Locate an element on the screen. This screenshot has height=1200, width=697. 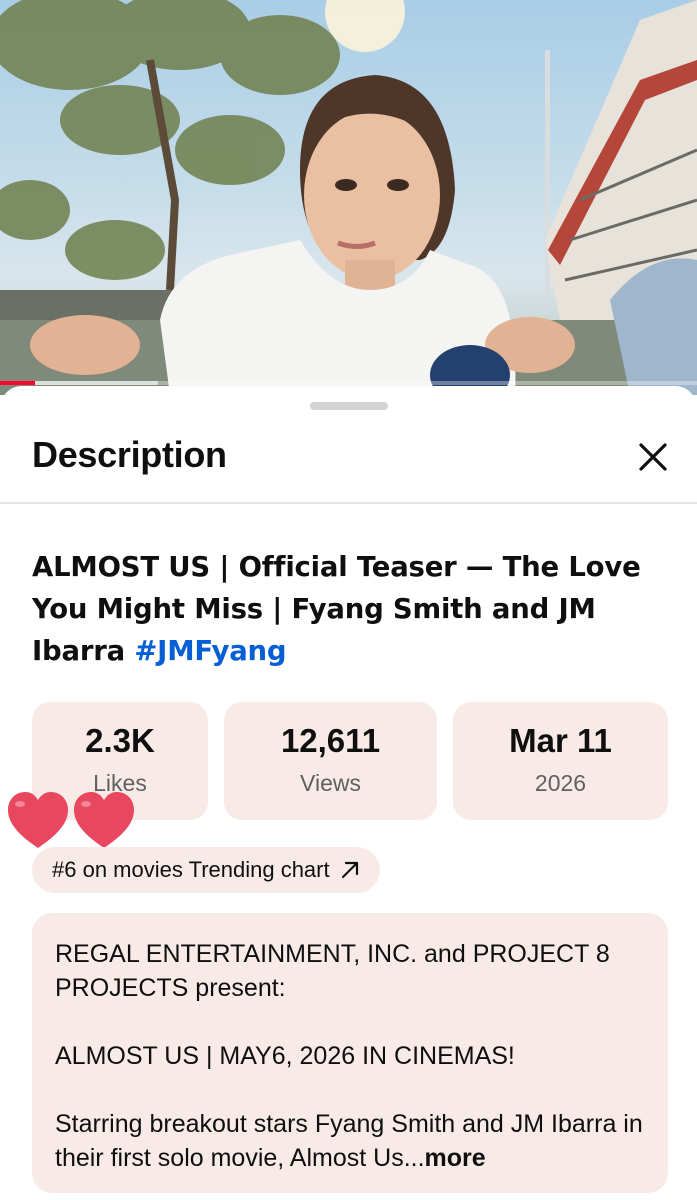
video-progress-bar is located at coordinates (348, 383).